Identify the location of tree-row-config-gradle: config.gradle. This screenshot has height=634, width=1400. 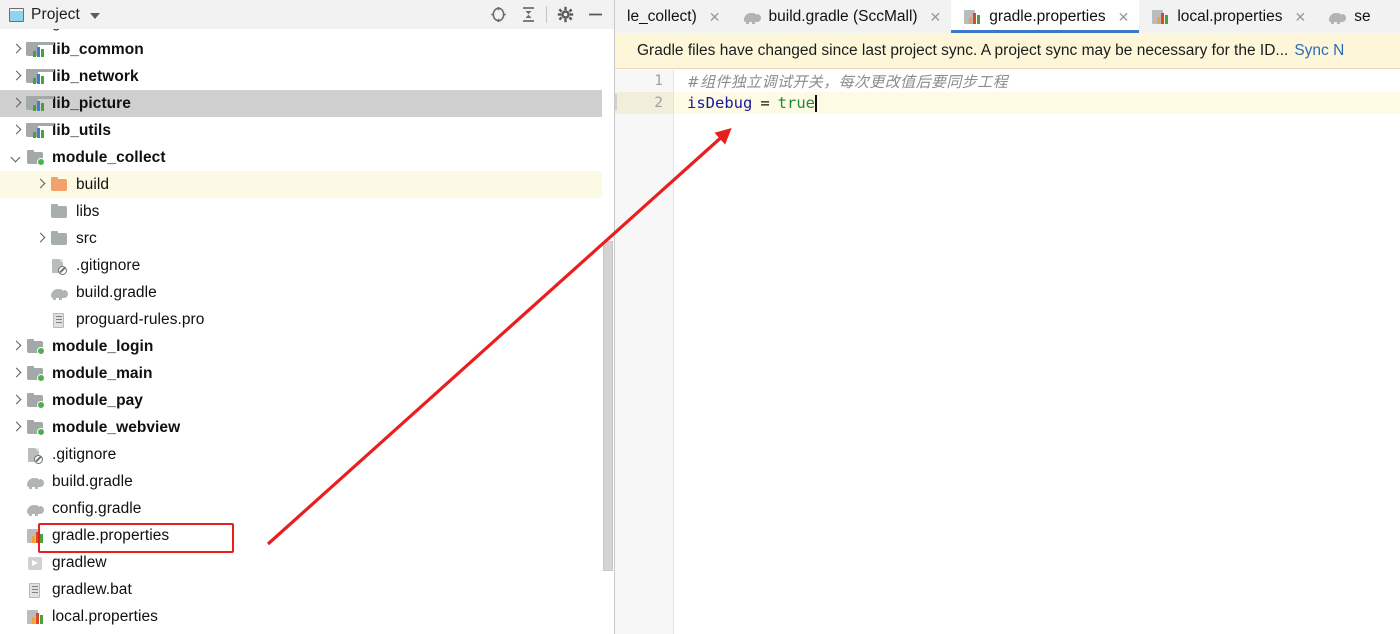
(307, 508).